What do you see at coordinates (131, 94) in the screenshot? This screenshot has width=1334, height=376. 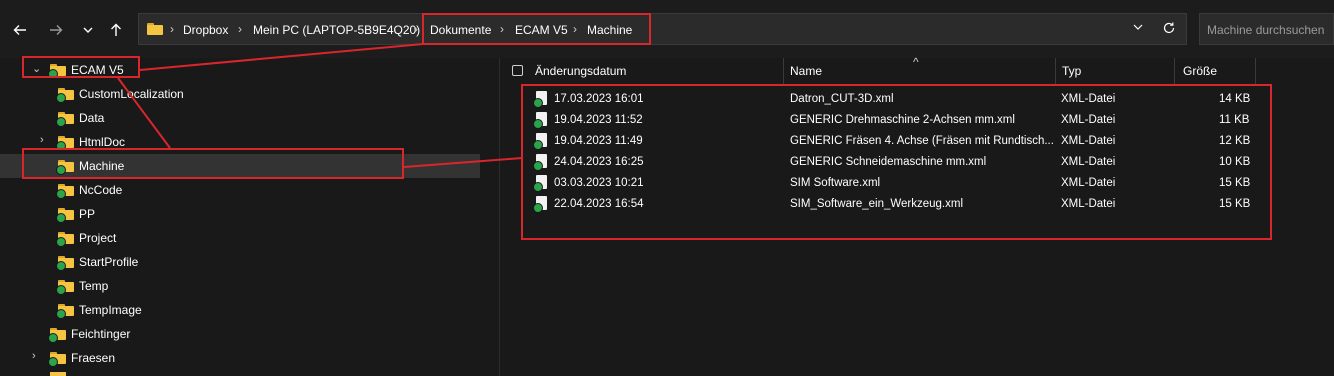 I see `tree-item-label: CustomLocalization` at bounding box center [131, 94].